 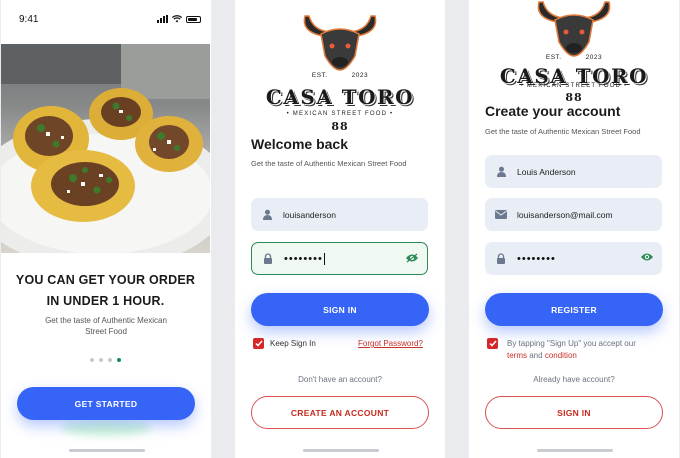 What do you see at coordinates (517, 355) in the screenshot?
I see `terms-link: terms` at bounding box center [517, 355].